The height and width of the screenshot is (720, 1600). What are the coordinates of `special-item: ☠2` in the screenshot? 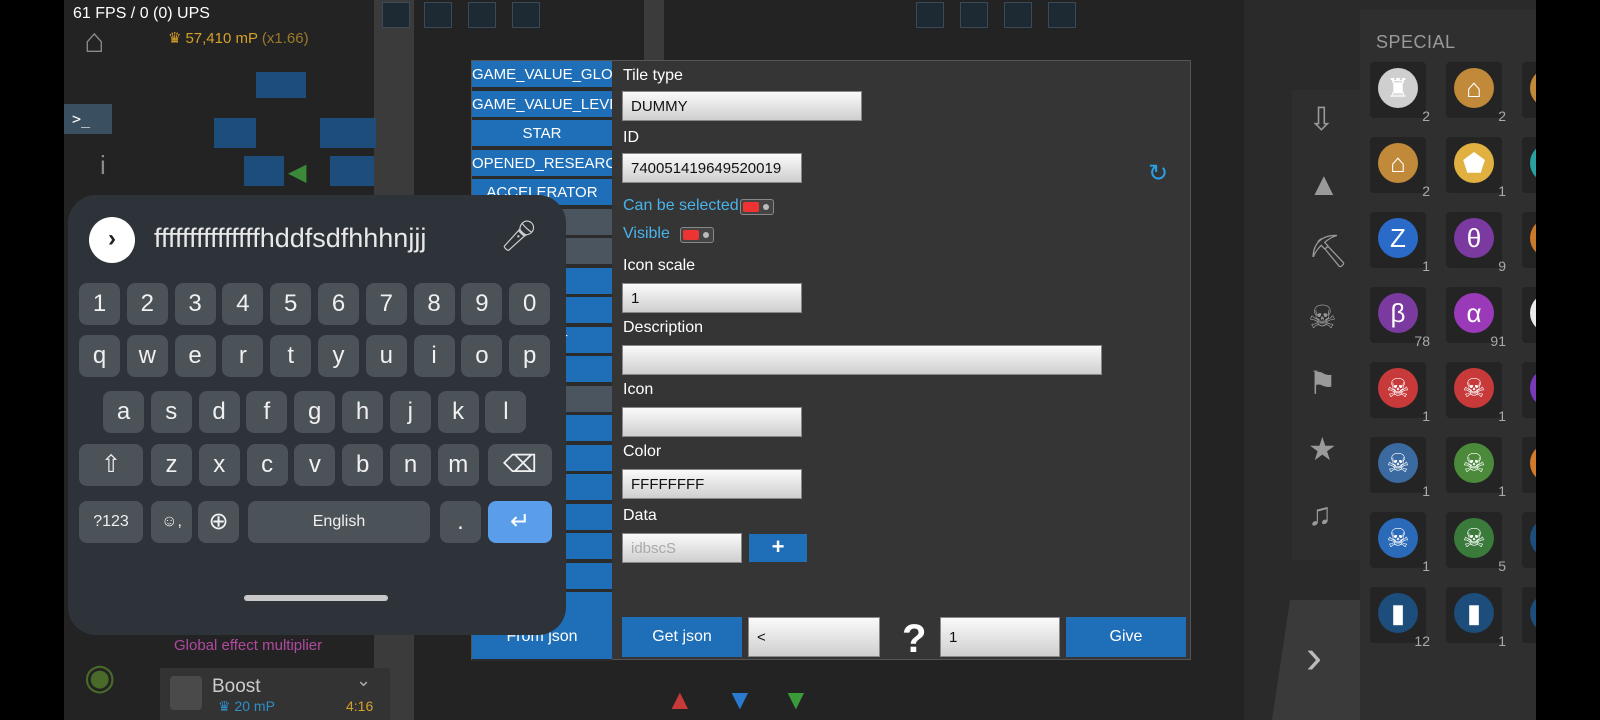 It's located at (1529, 315).